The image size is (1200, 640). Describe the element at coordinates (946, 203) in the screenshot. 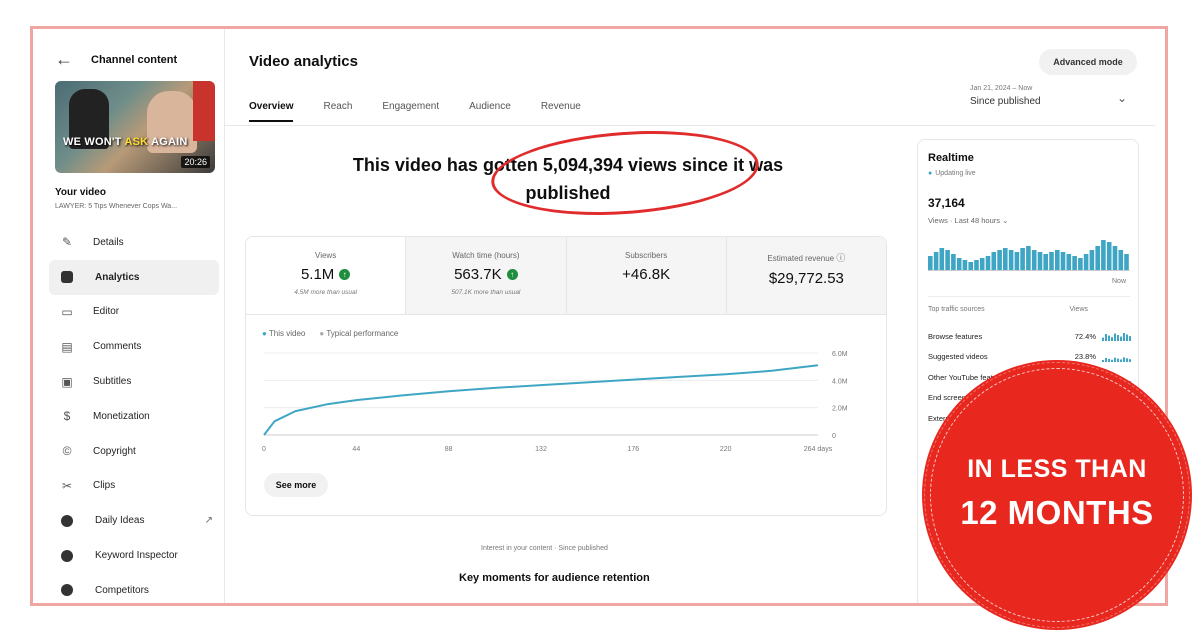

I see `realtime-count: 37,164` at that location.